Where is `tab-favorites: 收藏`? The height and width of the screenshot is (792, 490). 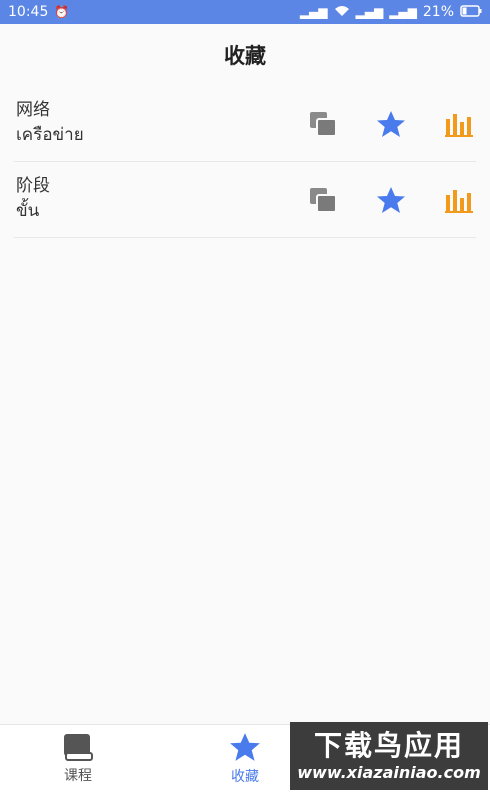 tab-favorites: 收藏 is located at coordinates (245, 758).